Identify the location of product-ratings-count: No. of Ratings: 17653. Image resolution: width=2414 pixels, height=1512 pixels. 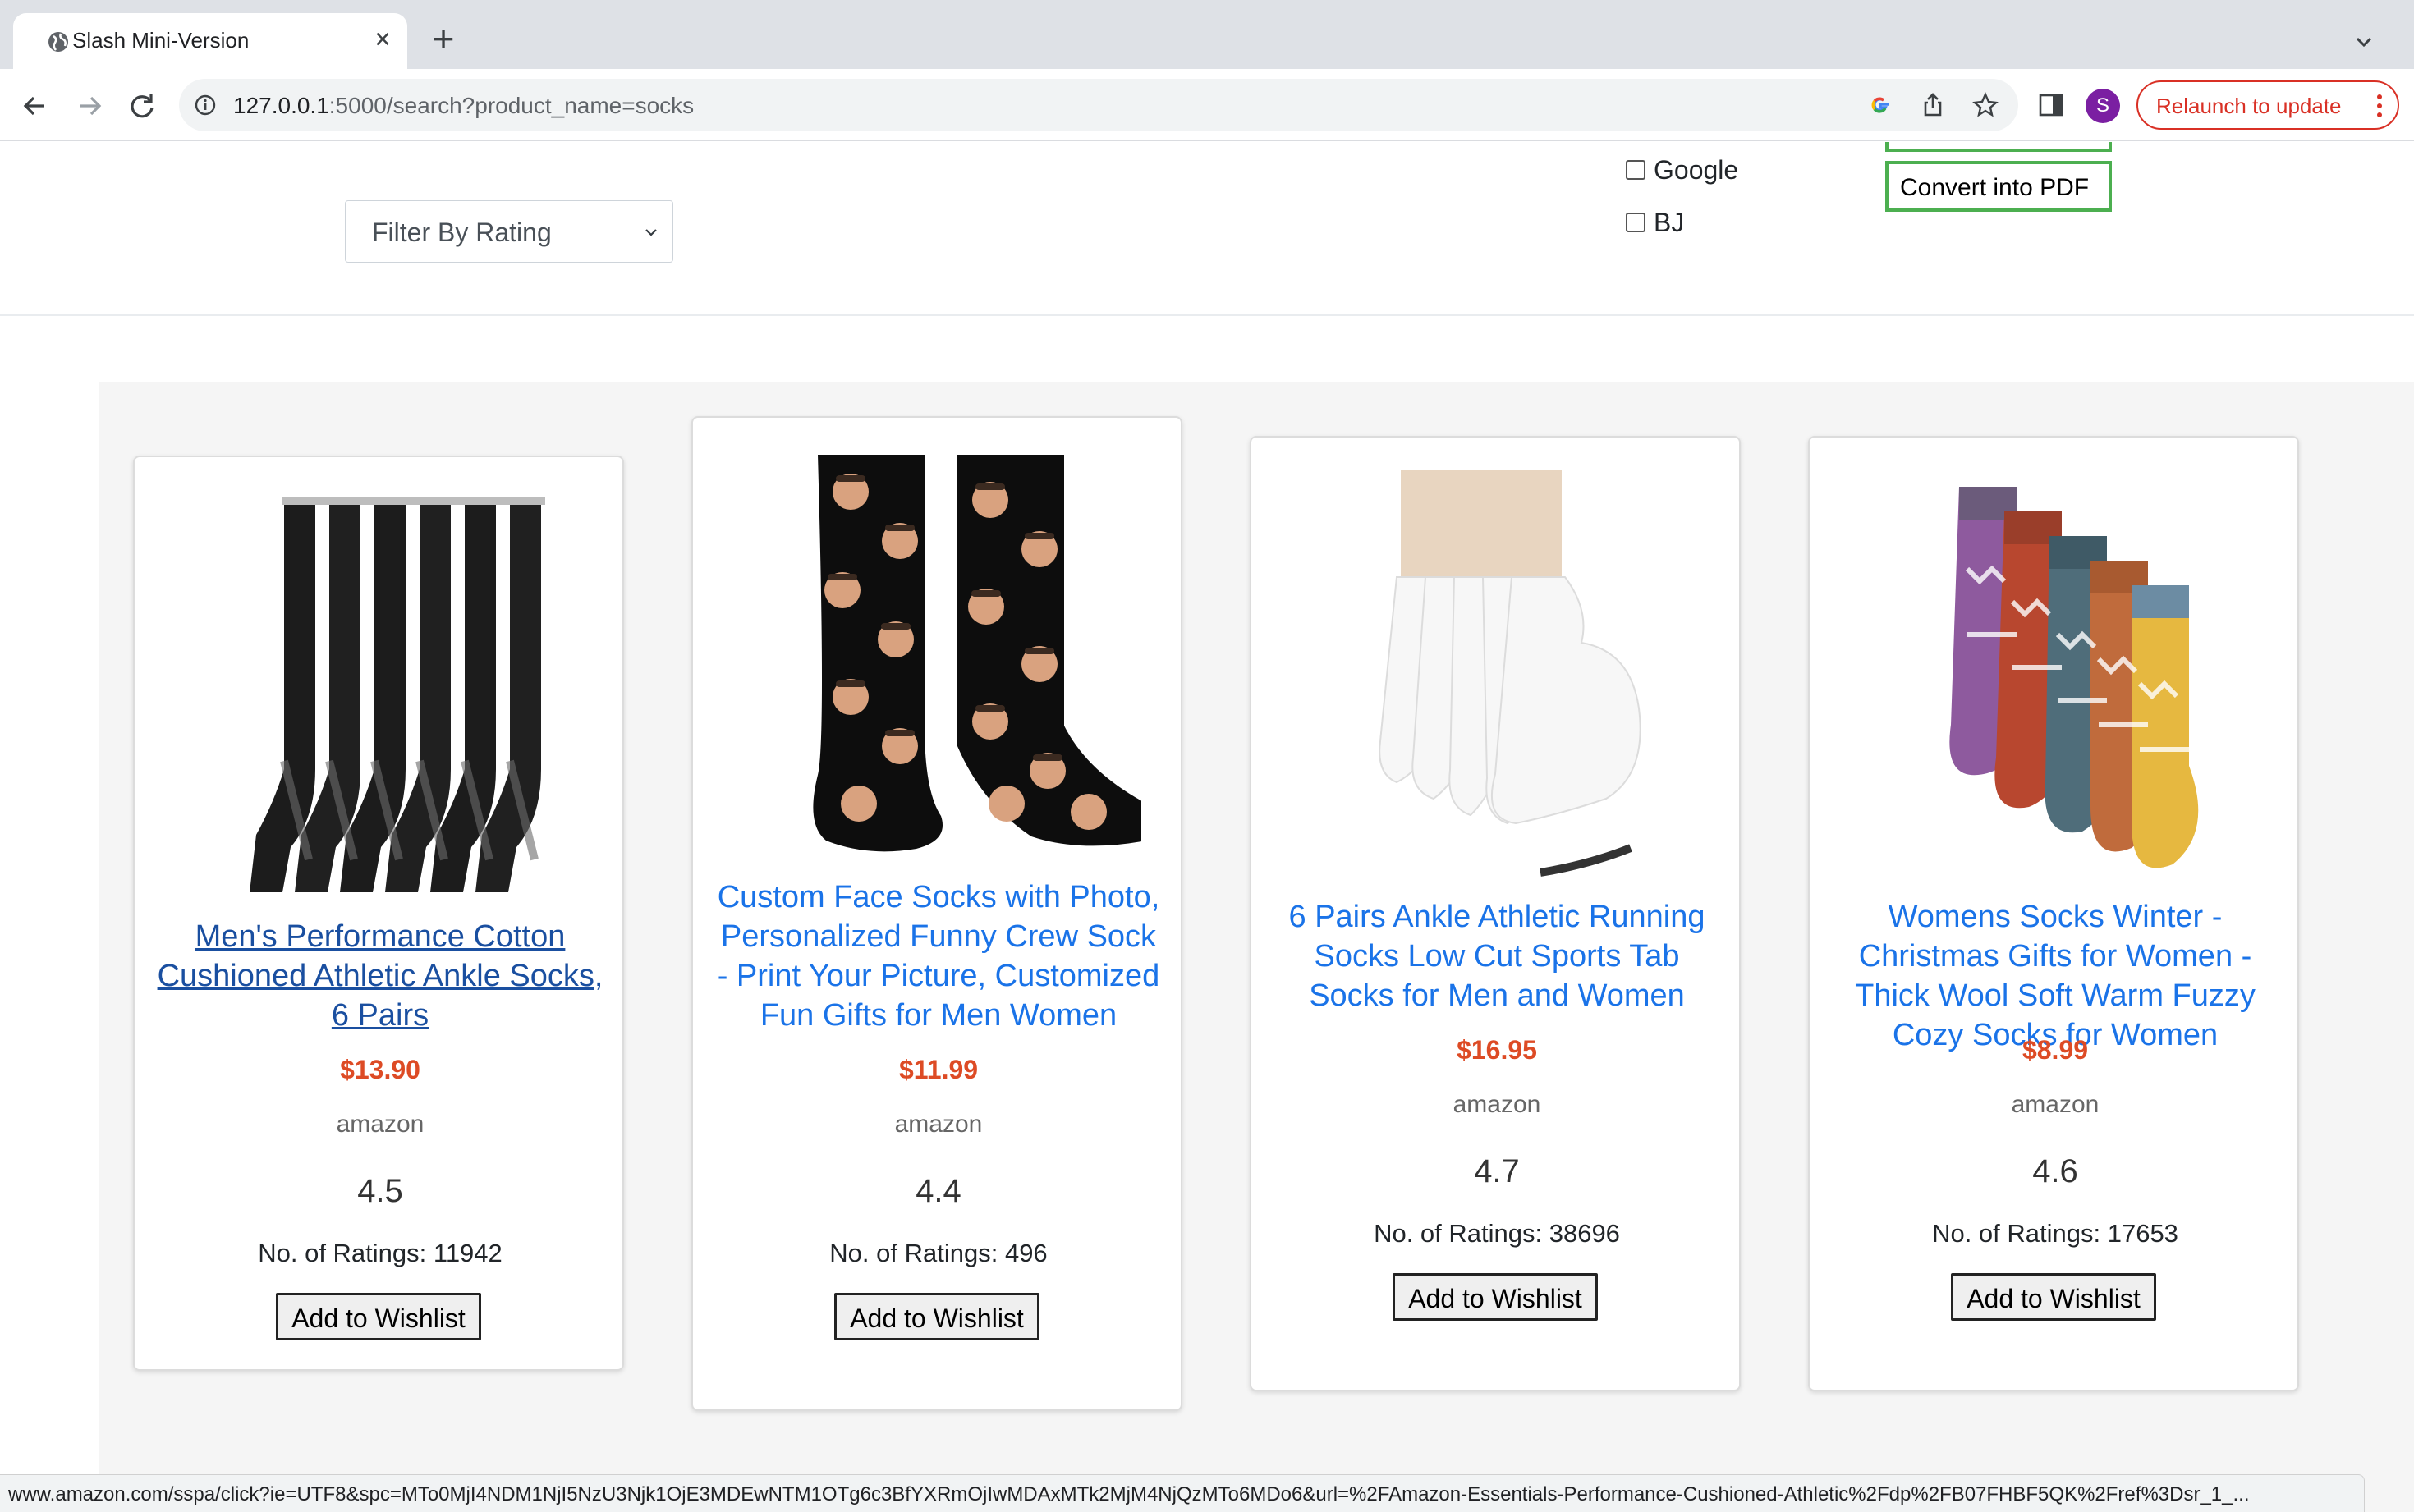
(2055, 1233).